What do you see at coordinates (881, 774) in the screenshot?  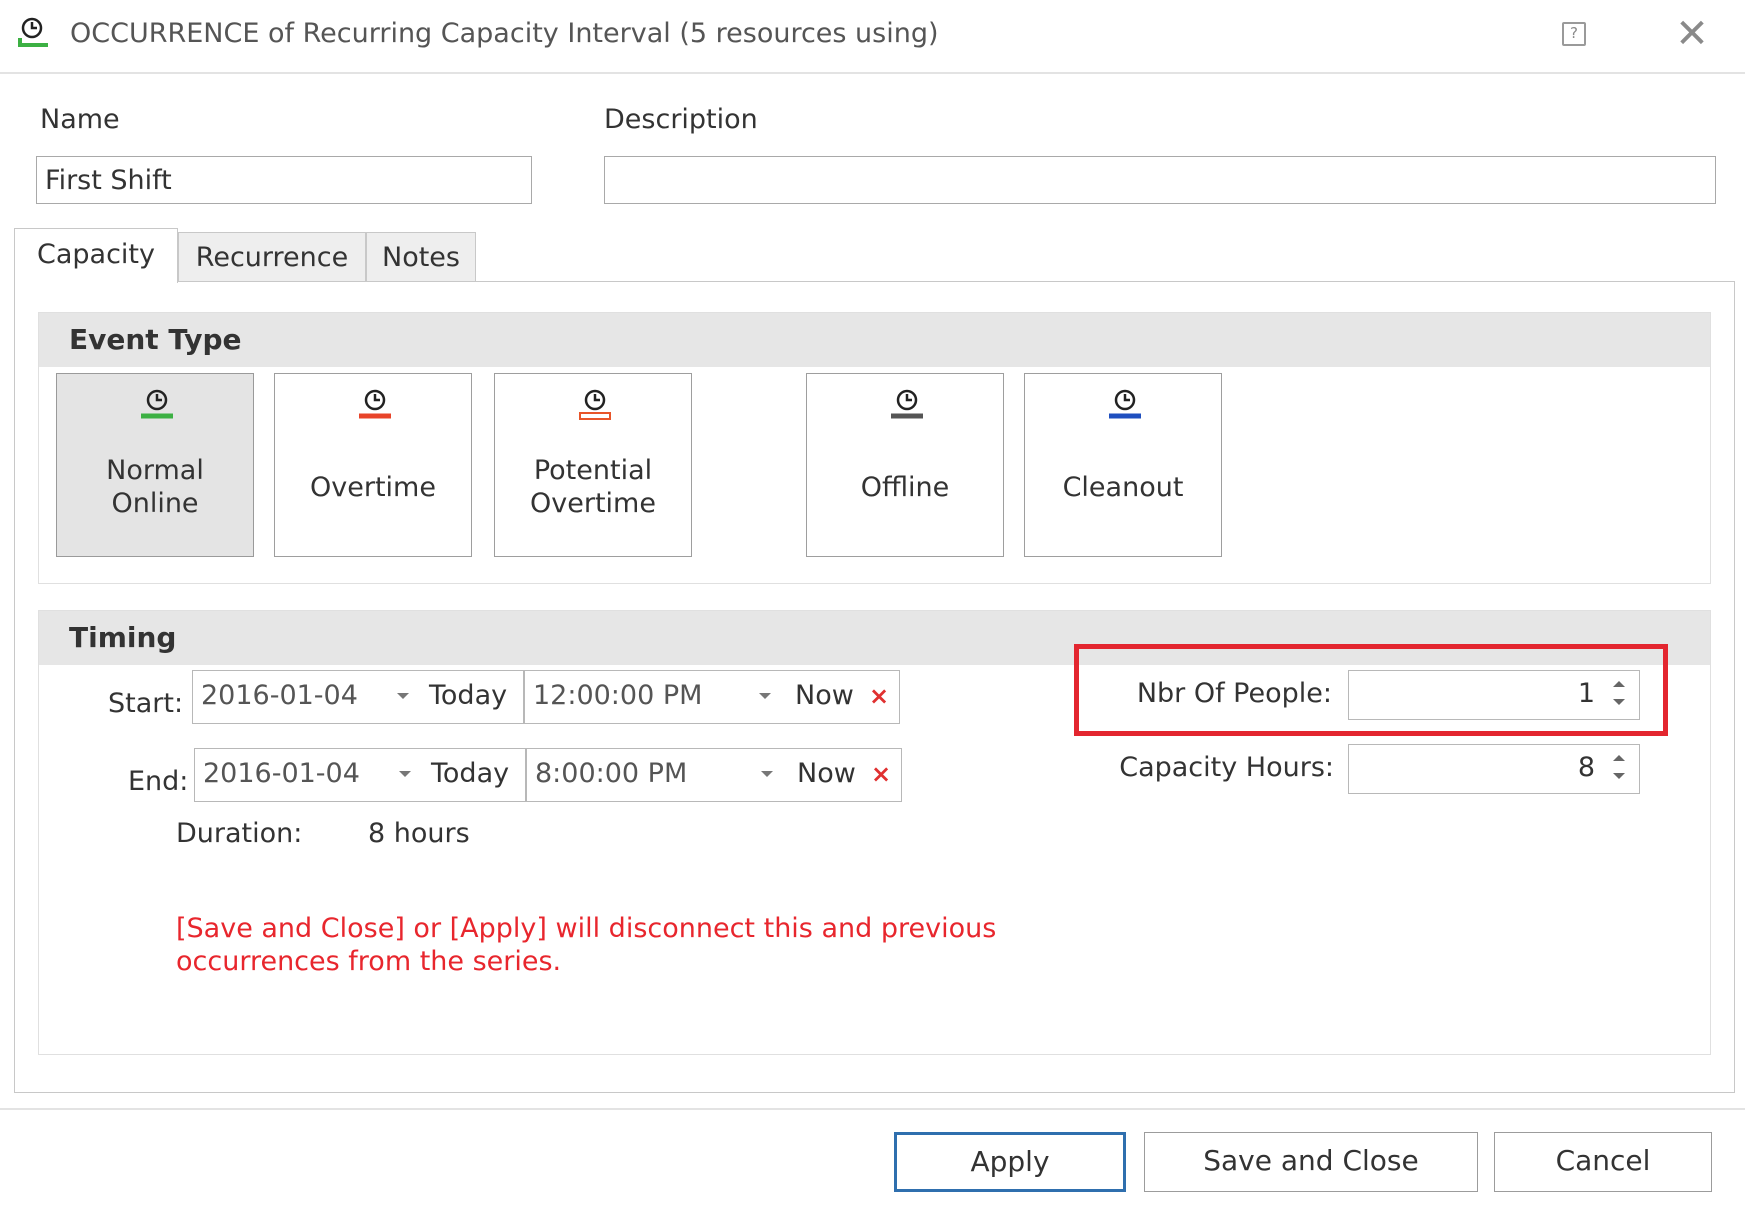 I see `clear-end-icon: ×` at bounding box center [881, 774].